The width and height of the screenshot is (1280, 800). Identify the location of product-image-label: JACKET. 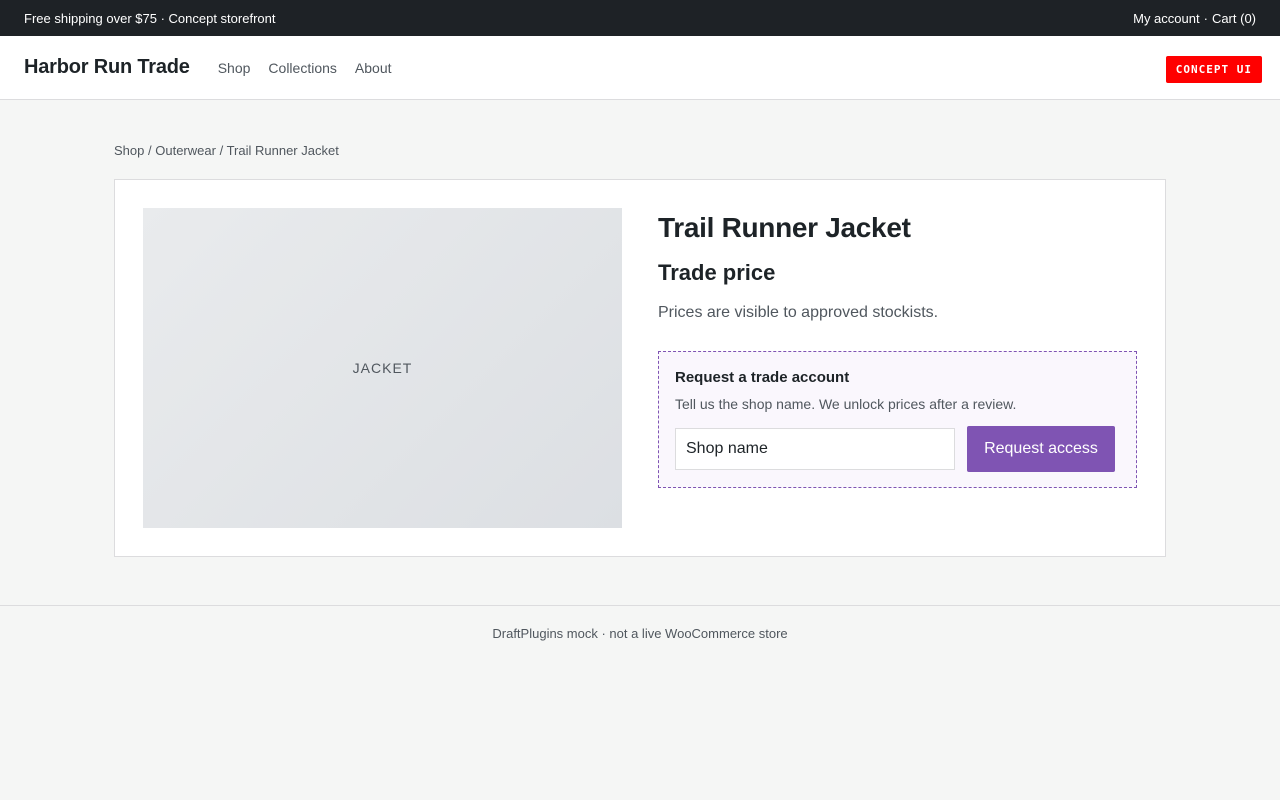
(382, 368).